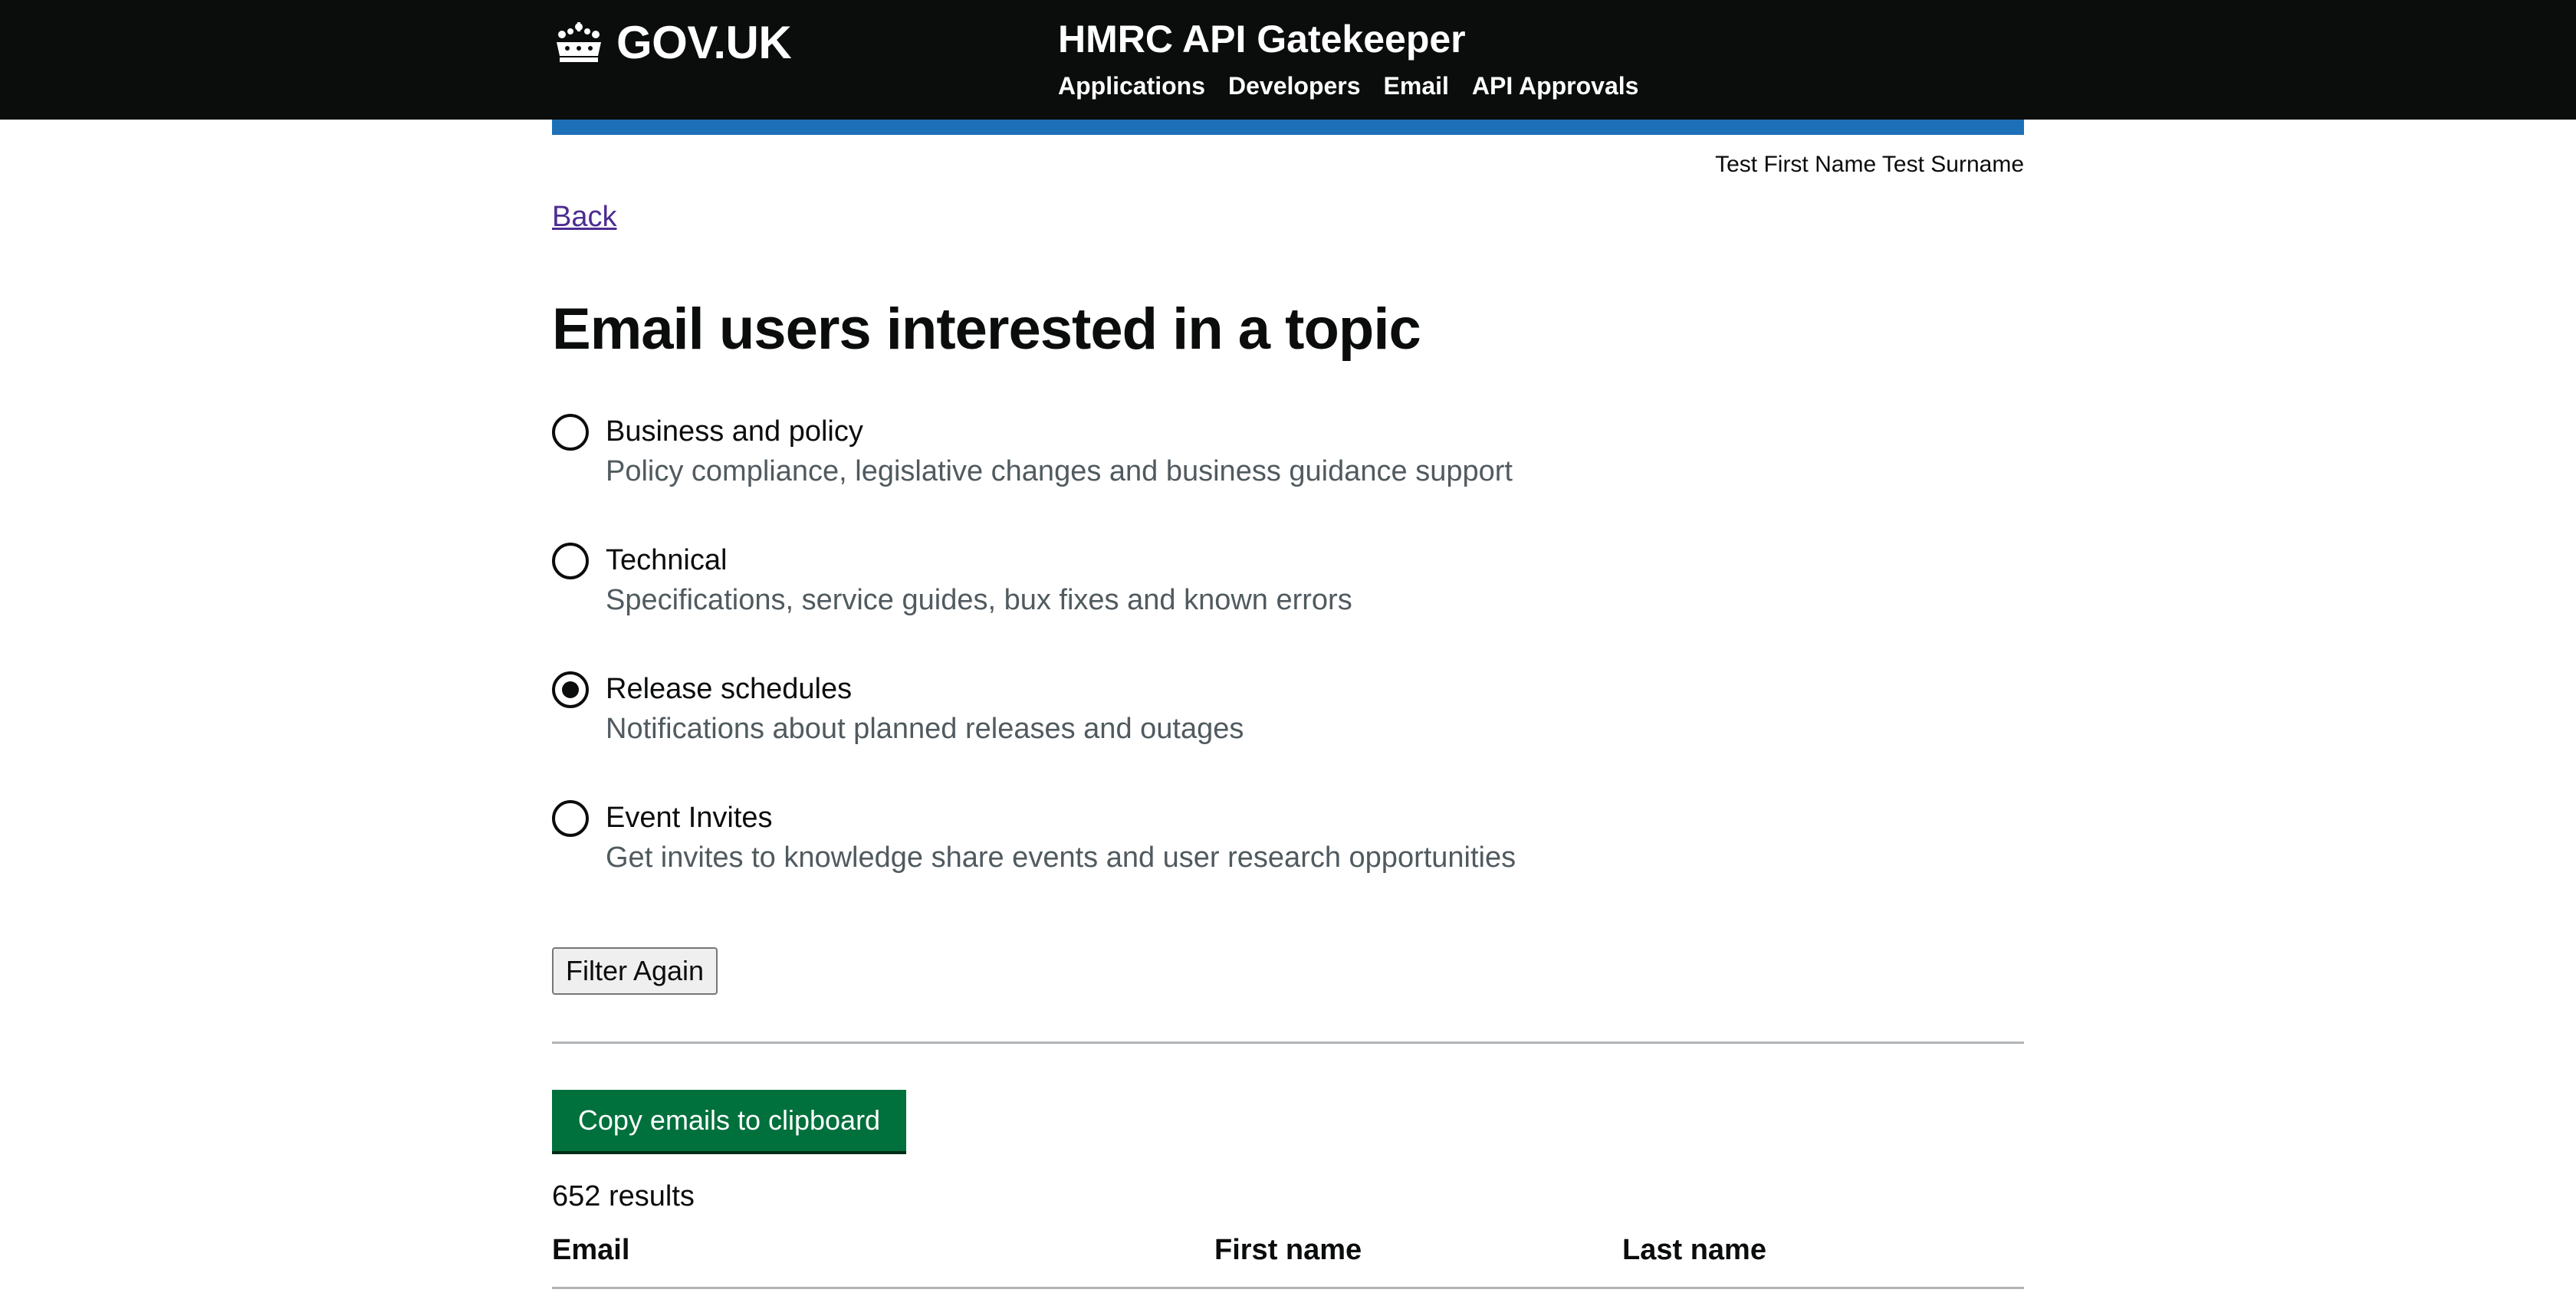  Describe the element at coordinates (1288, 1250) in the screenshot. I see `column-header-first-name: First name` at that location.